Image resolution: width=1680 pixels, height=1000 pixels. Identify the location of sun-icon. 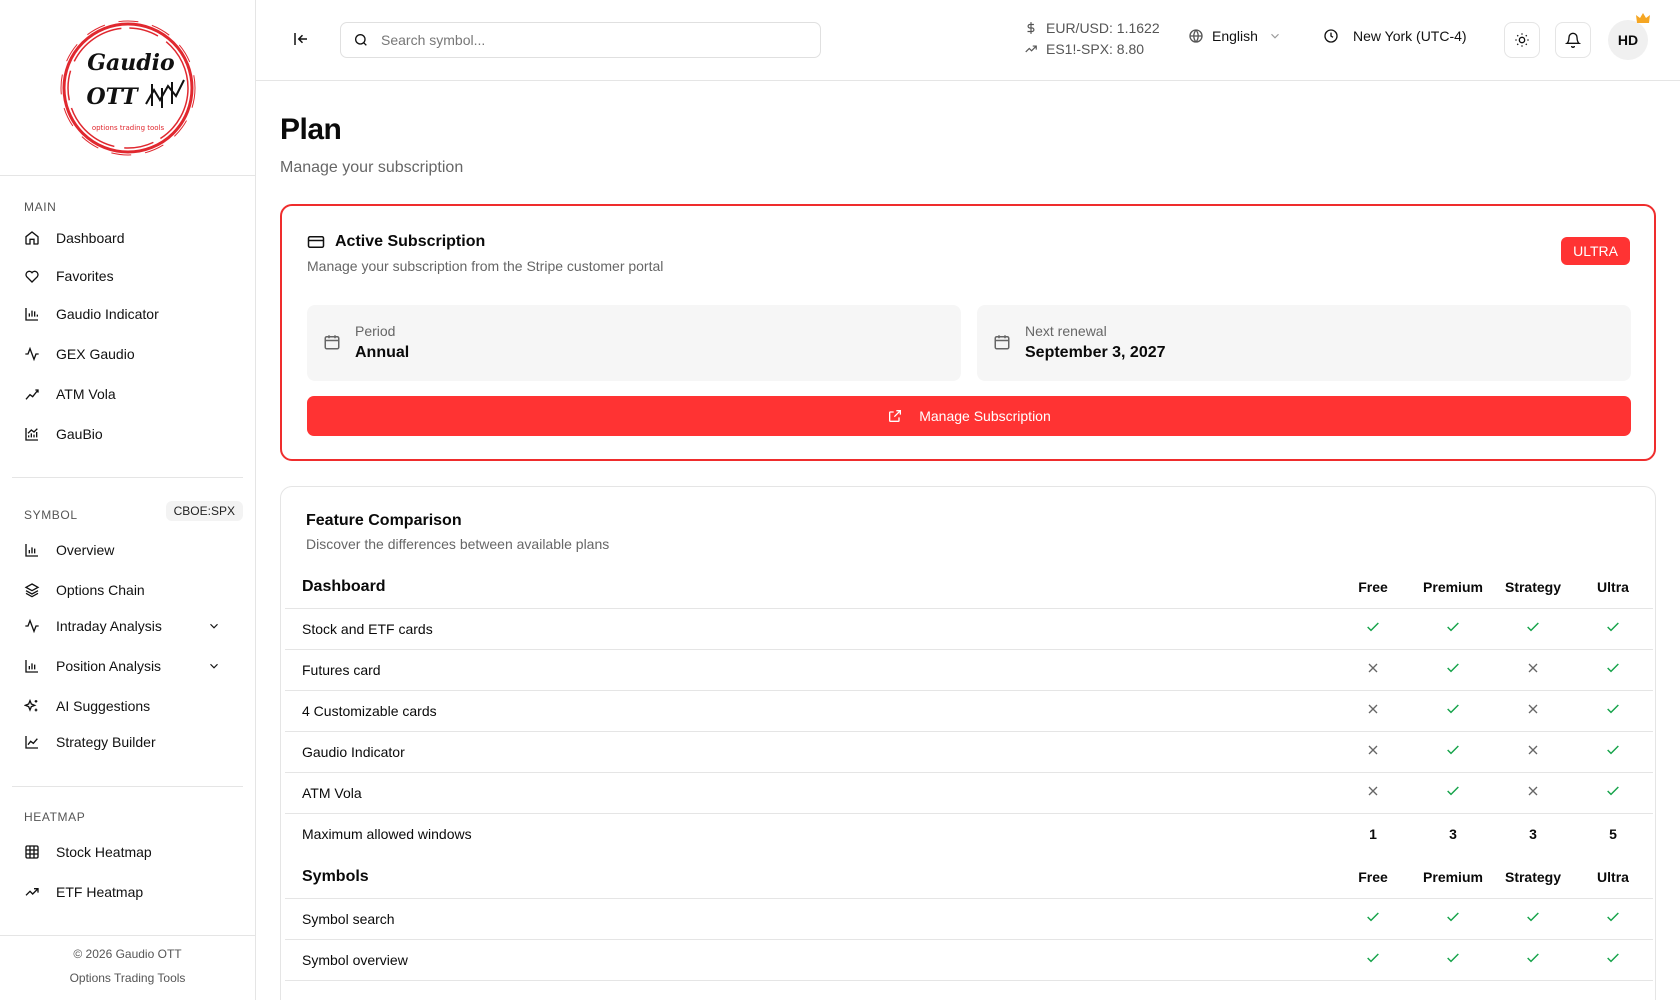
(1522, 40).